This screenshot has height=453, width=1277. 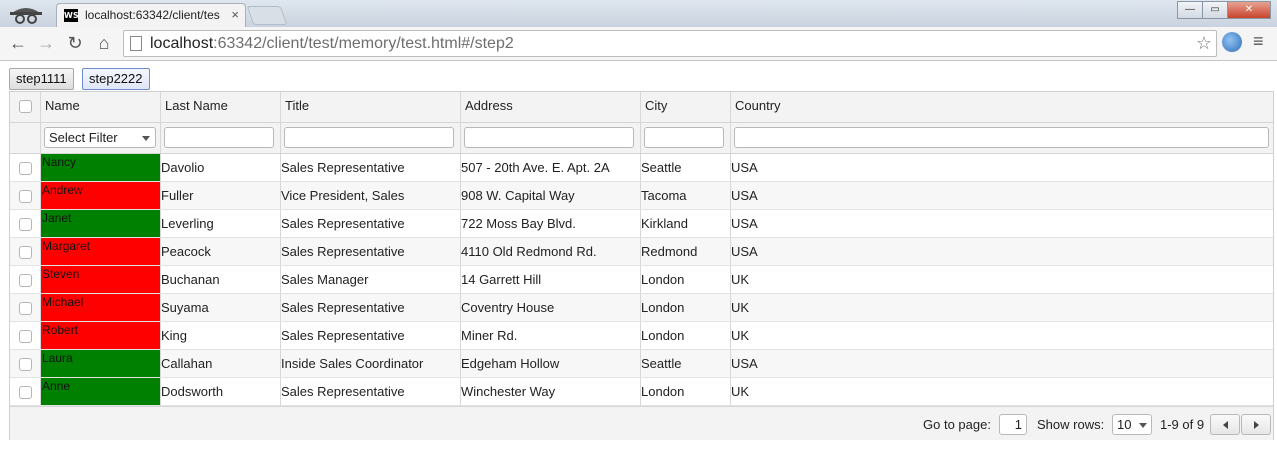 What do you see at coordinates (221, 335) in the screenshot?
I see `last-name-cell: King` at bounding box center [221, 335].